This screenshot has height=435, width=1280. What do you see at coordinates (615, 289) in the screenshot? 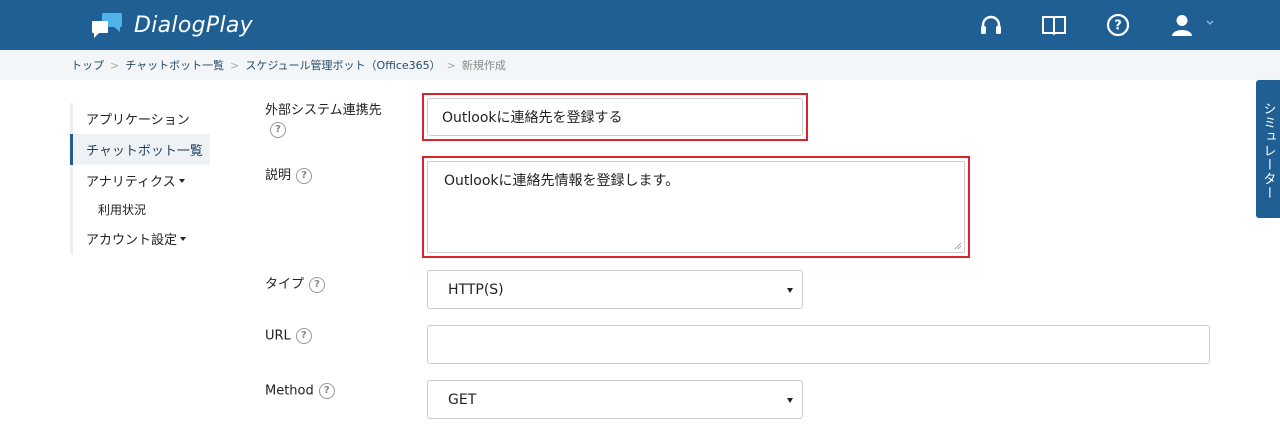
I see `type-select: HTTP(S)` at bounding box center [615, 289].